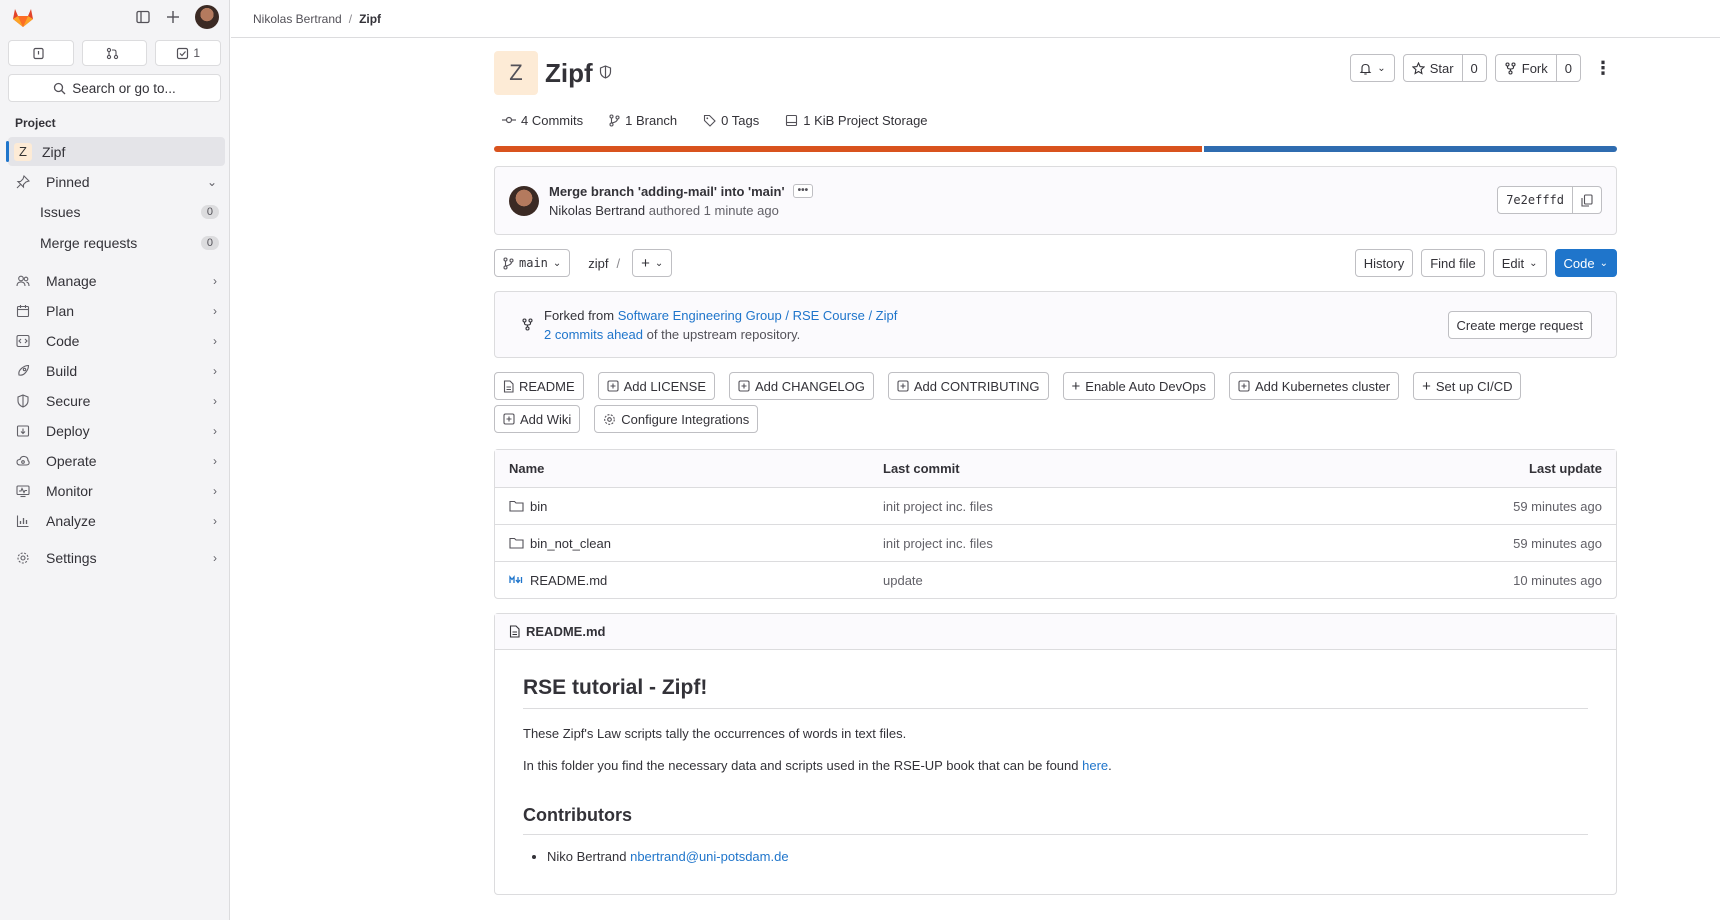 The width and height of the screenshot is (1720, 920). Describe the element at coordinates (524, 200) in the screenshot. I see `commit-author-avatar` at that location.